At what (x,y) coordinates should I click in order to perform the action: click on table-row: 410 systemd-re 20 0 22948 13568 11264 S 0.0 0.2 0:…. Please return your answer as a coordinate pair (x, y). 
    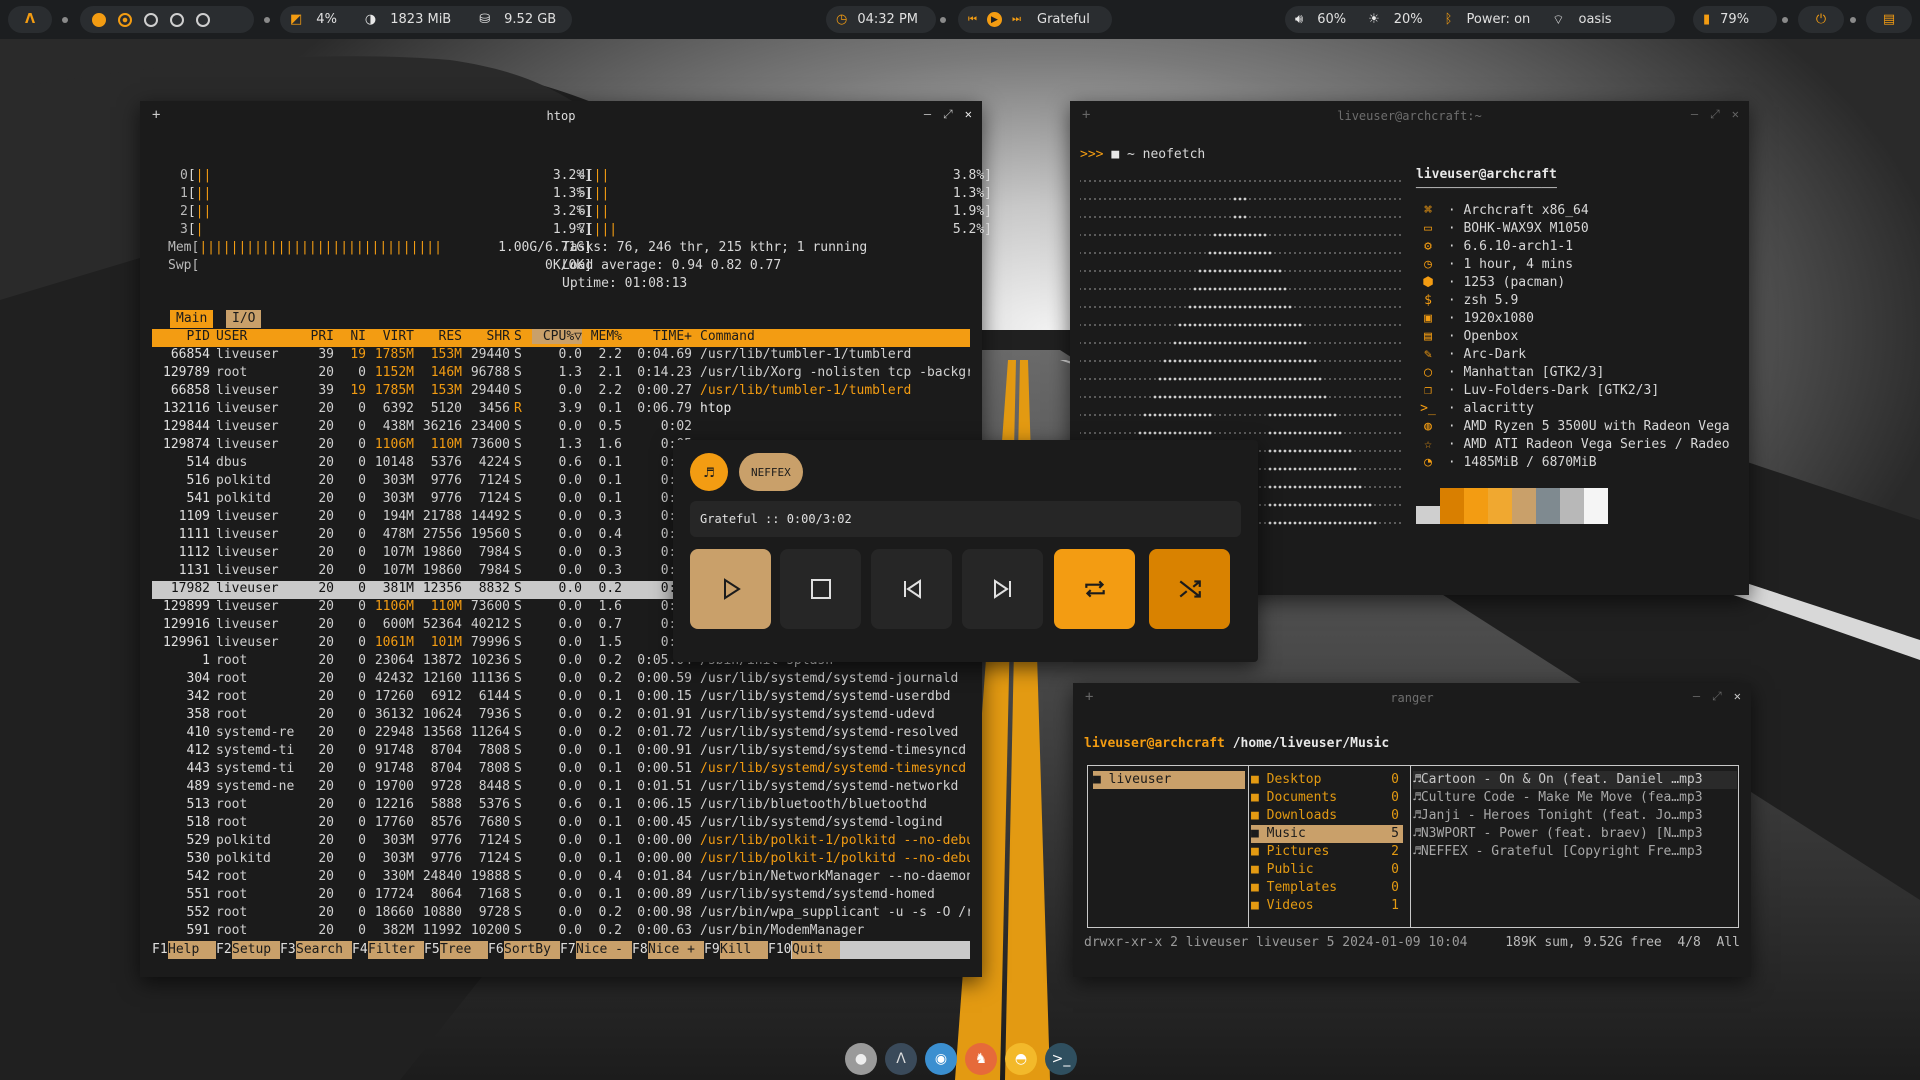
    Looking at the image, I should click on (561, 734).